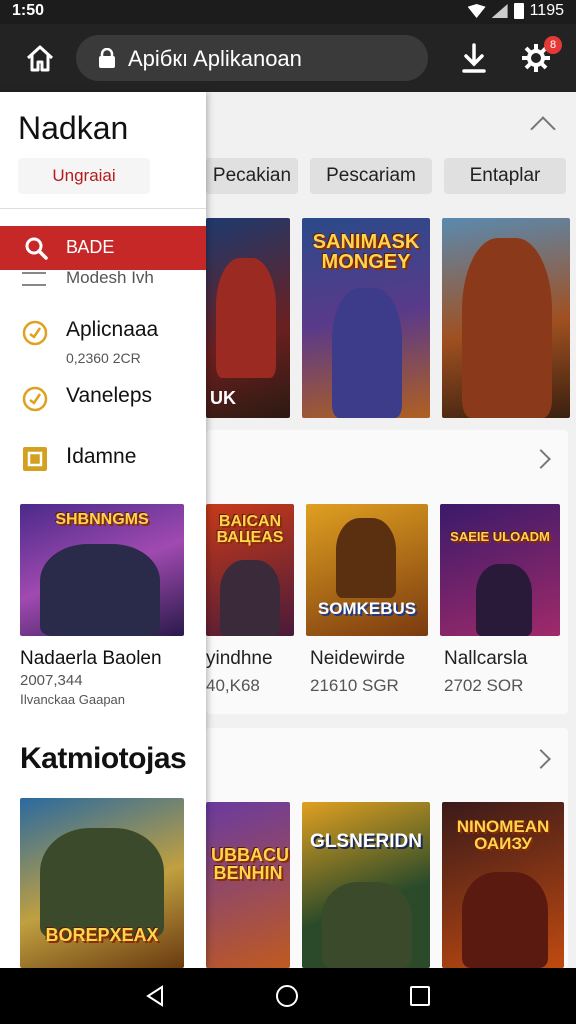 This screenshot has width=576, height=1024. I want to click on game-row-2: BAICAN ВАЦЕАS SOMKEBUS SAEIE ULOADM, so click(383, 570).